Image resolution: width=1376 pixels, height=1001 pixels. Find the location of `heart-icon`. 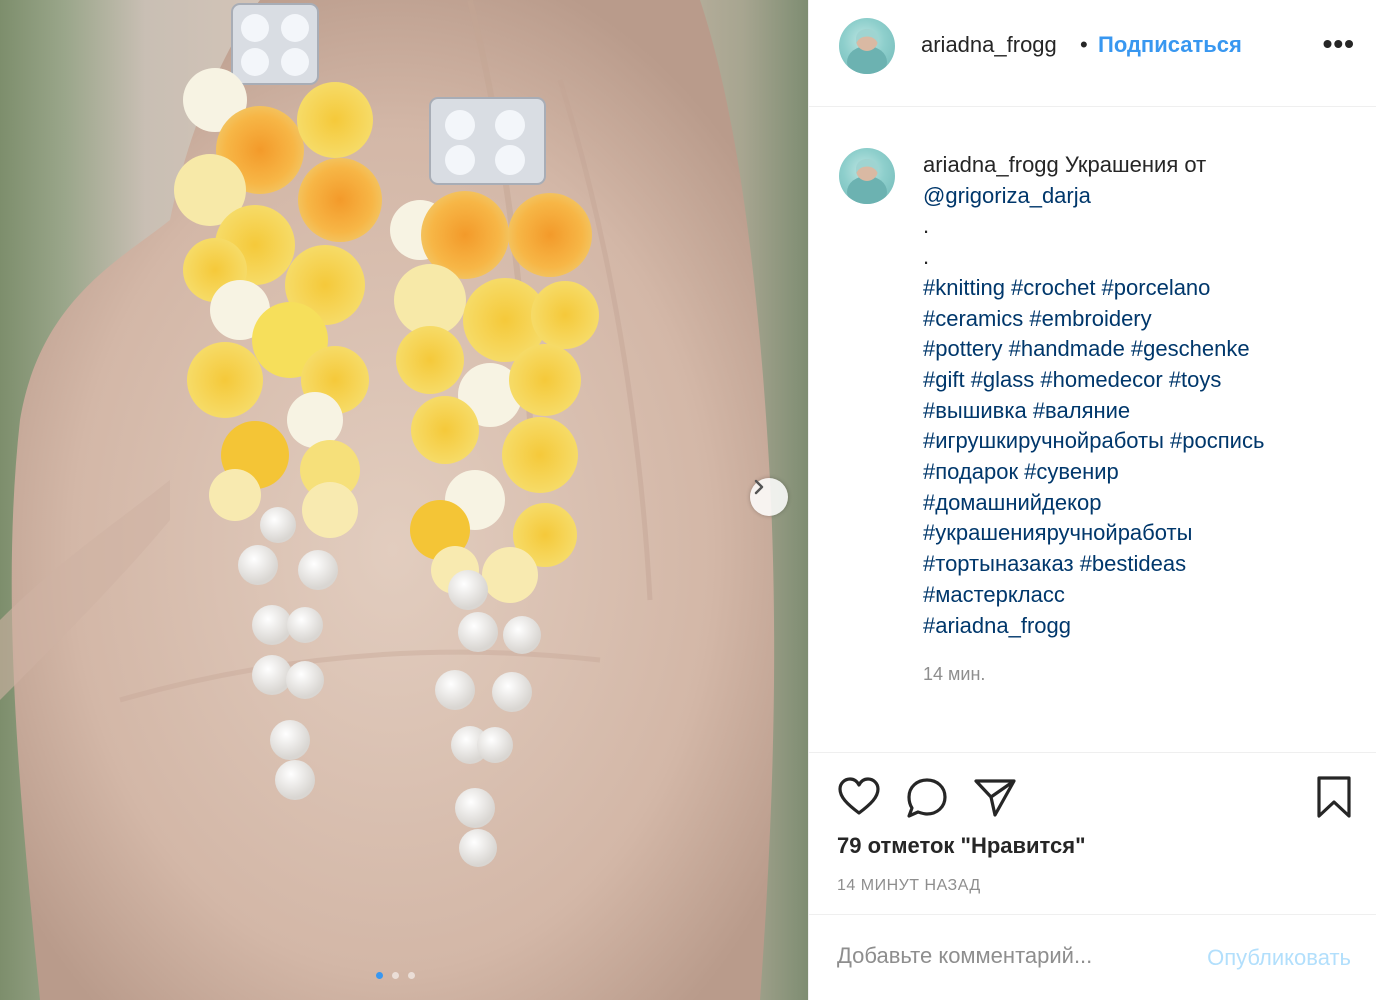

heart-icon is located at coordinates (859, 797).